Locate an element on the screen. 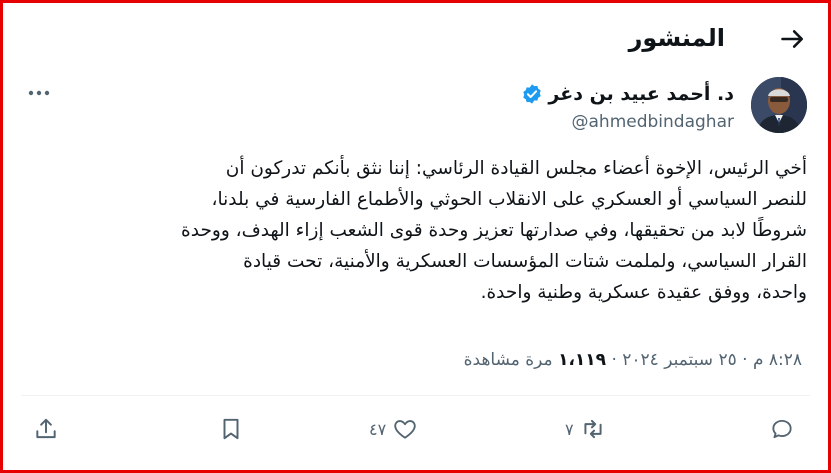 This screenshot has width=831, height=473. arrow-right-icon is located at coordinates (793, 39).